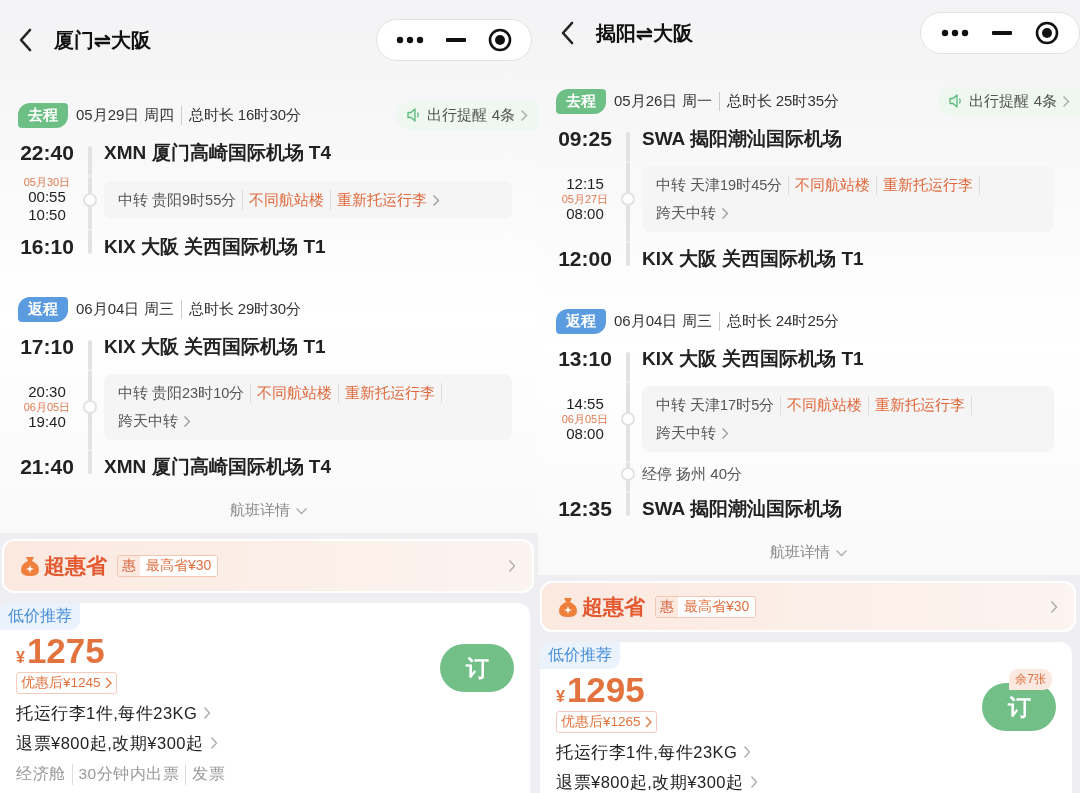 This screenshot has width=1080, height=793. I want to click on transfer-note: 中转 贵阳9时55分, so click(181, 200).